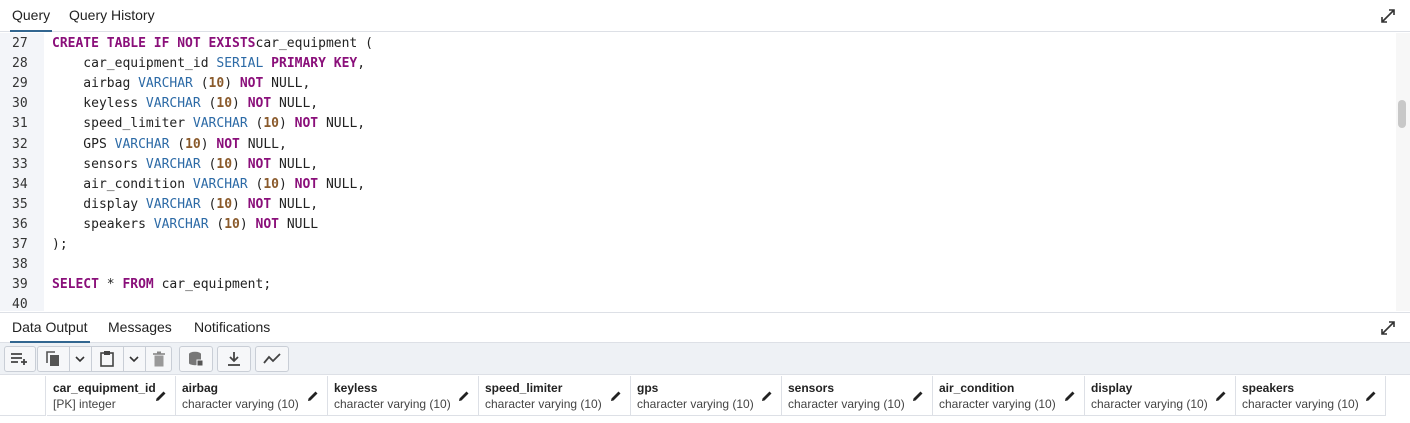 This screenshot has width=1410, height=423. What do you see at coordinates (84, 404) in the screenshot?
I see `column-type: [PK] integer` at bounding box center [84, 404].